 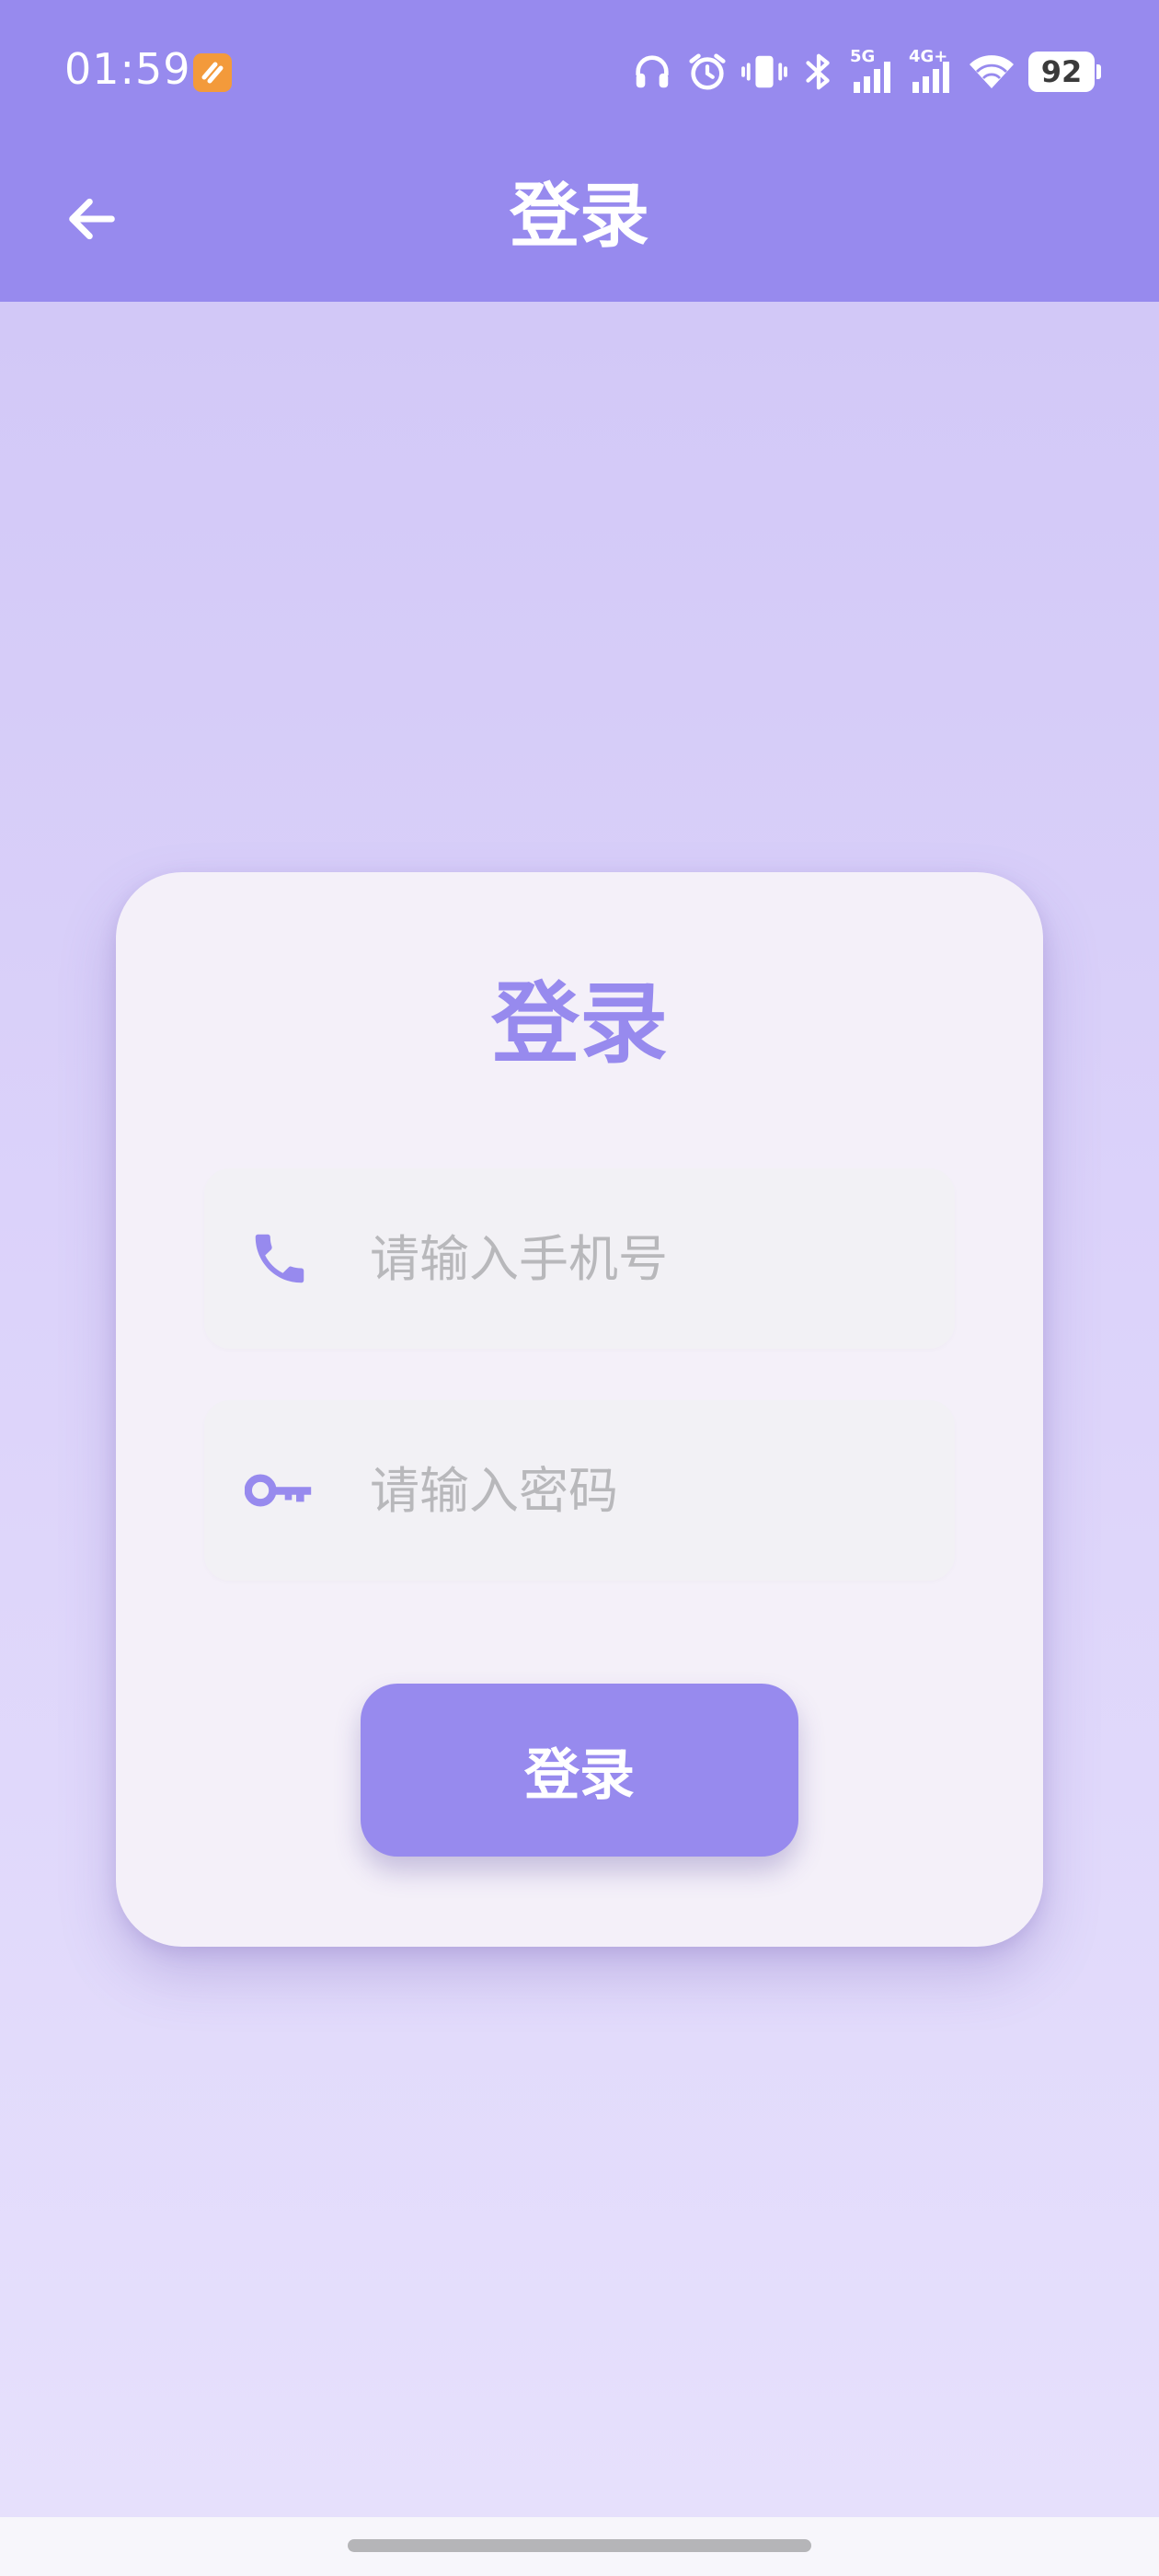 I want to click on phone-icon, so click(x=280, y=1259).